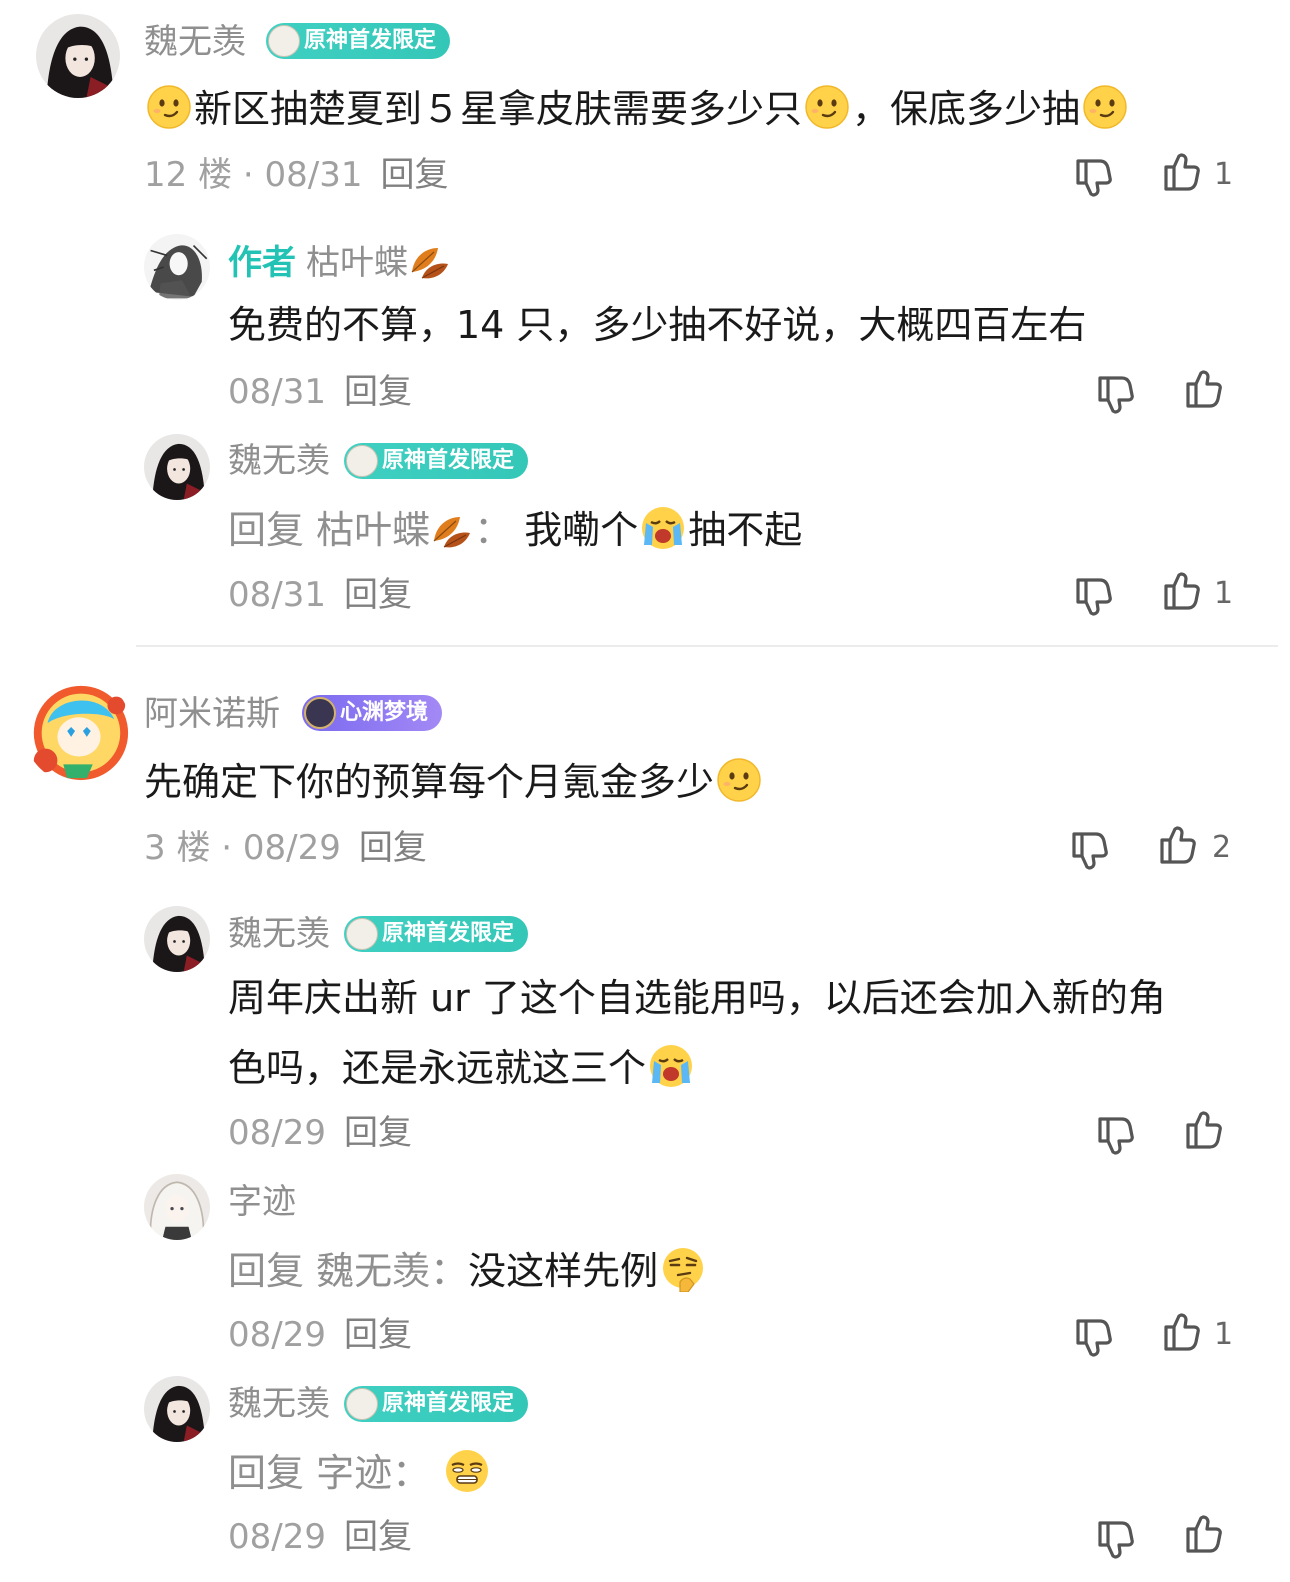 The width and height of the screenshot is (1290, 1582). I want to click on username: 作者 枯叶蝶, so click(340, 262).